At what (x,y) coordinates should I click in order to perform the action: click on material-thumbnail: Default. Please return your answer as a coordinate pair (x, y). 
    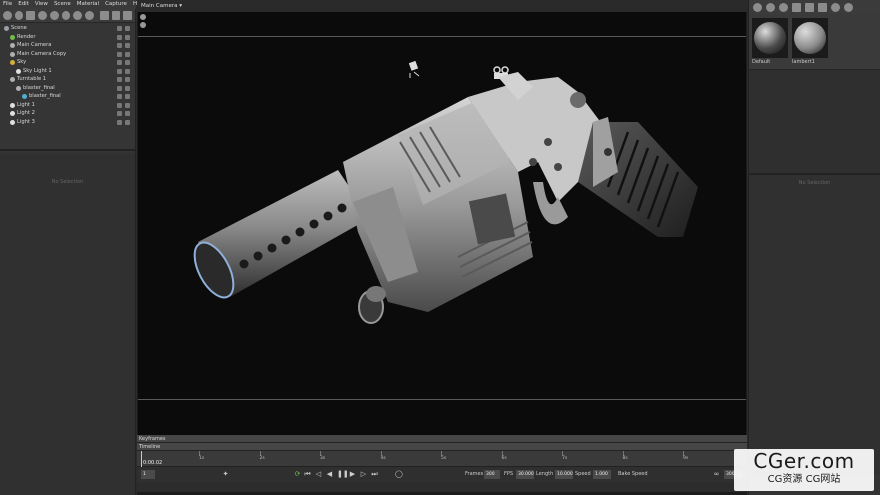
    Looking at the image, I should click on (770, 41).